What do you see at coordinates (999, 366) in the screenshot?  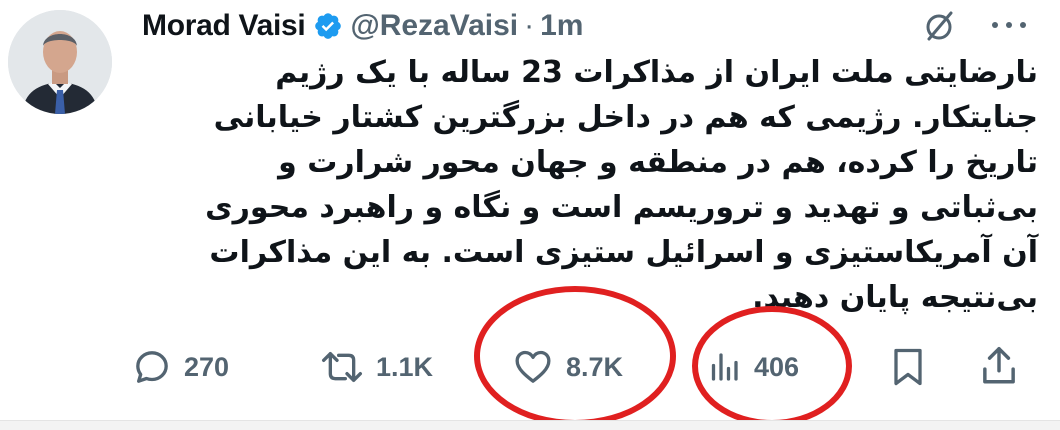 I see `share-icon` at bounding box center [999, 366].